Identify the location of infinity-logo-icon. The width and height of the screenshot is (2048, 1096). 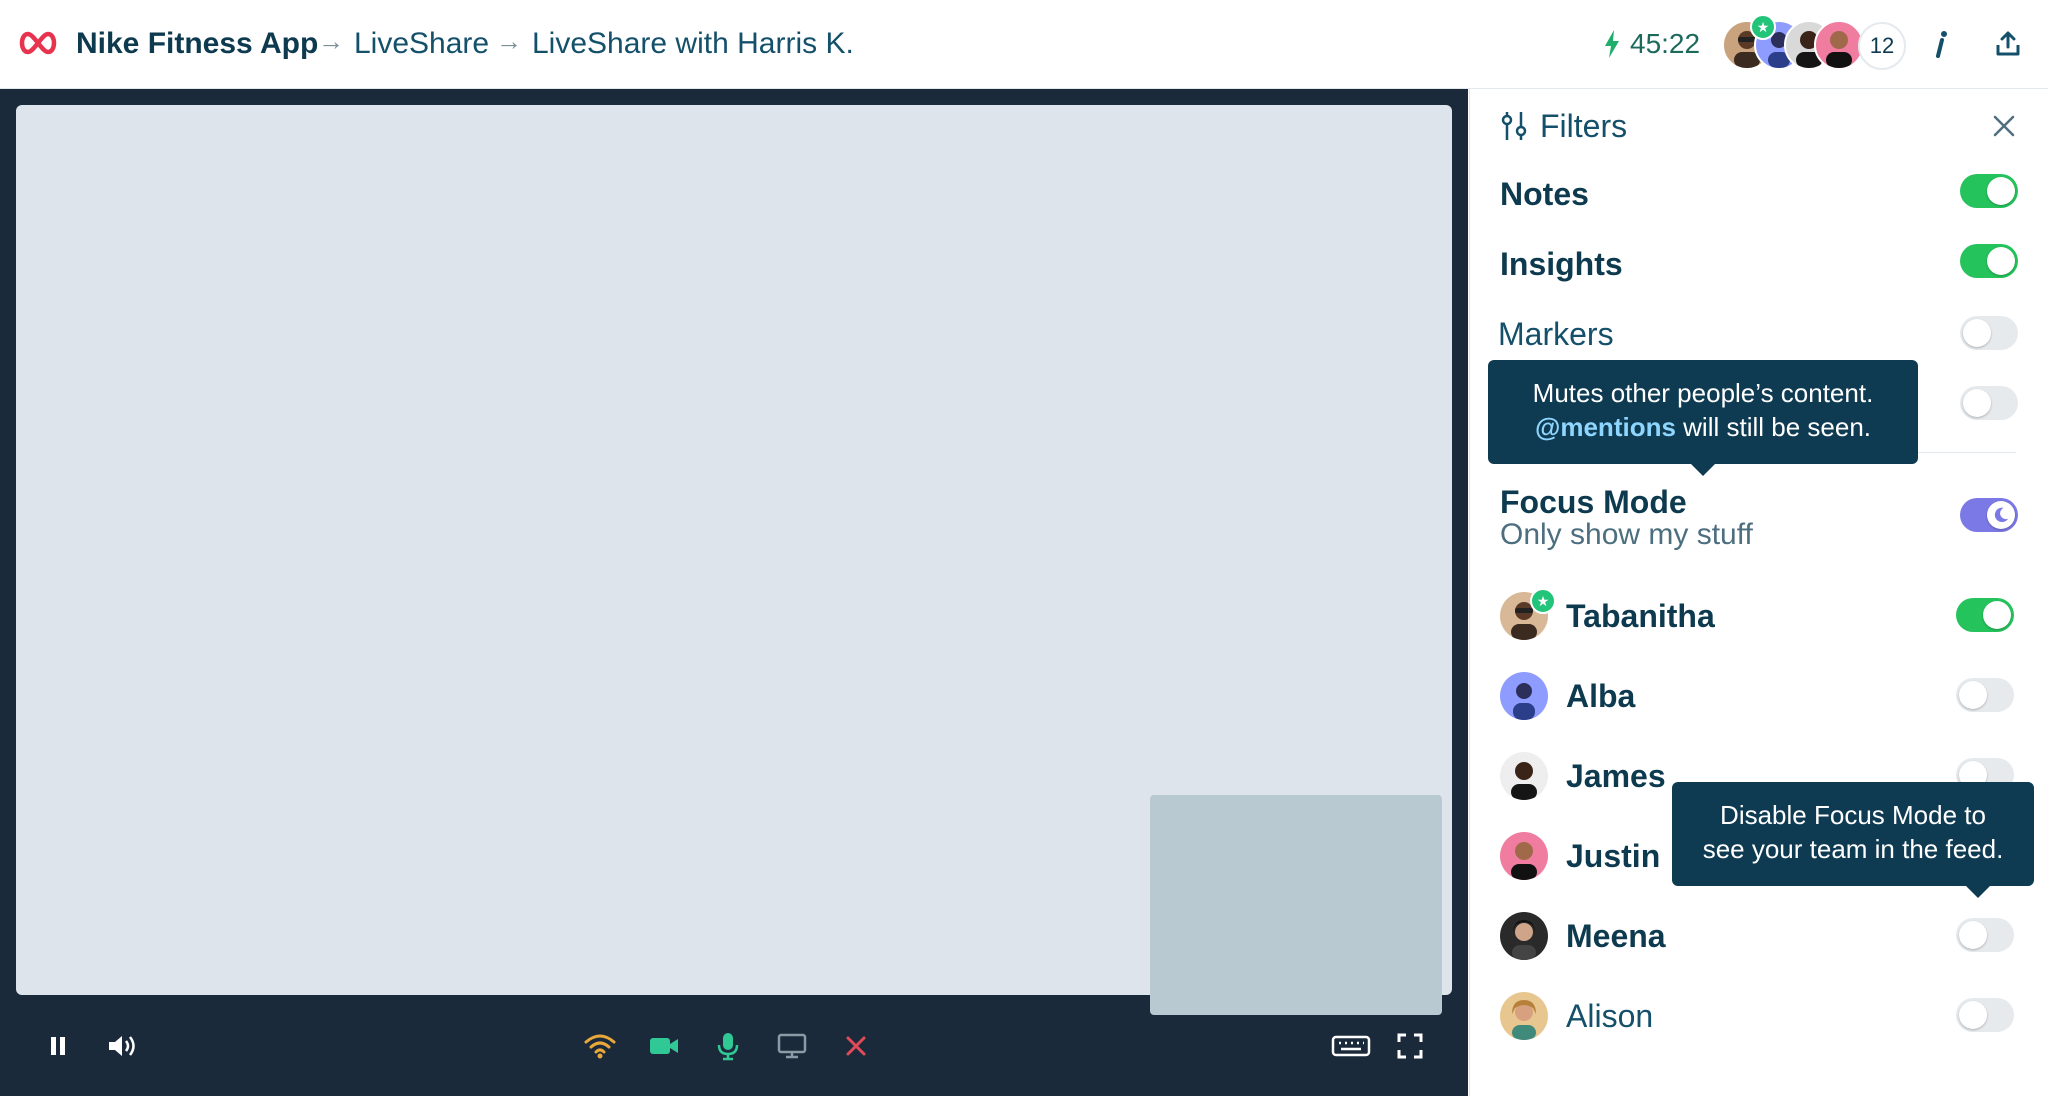
(38, 43).